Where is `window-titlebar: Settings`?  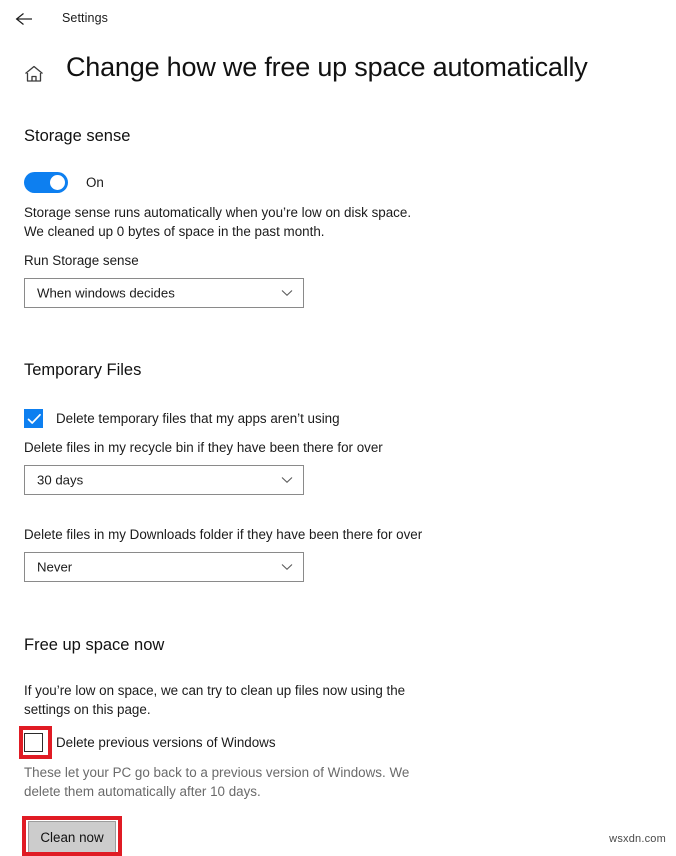 window-titlebar: Settings is located at coordinates (338, 18).